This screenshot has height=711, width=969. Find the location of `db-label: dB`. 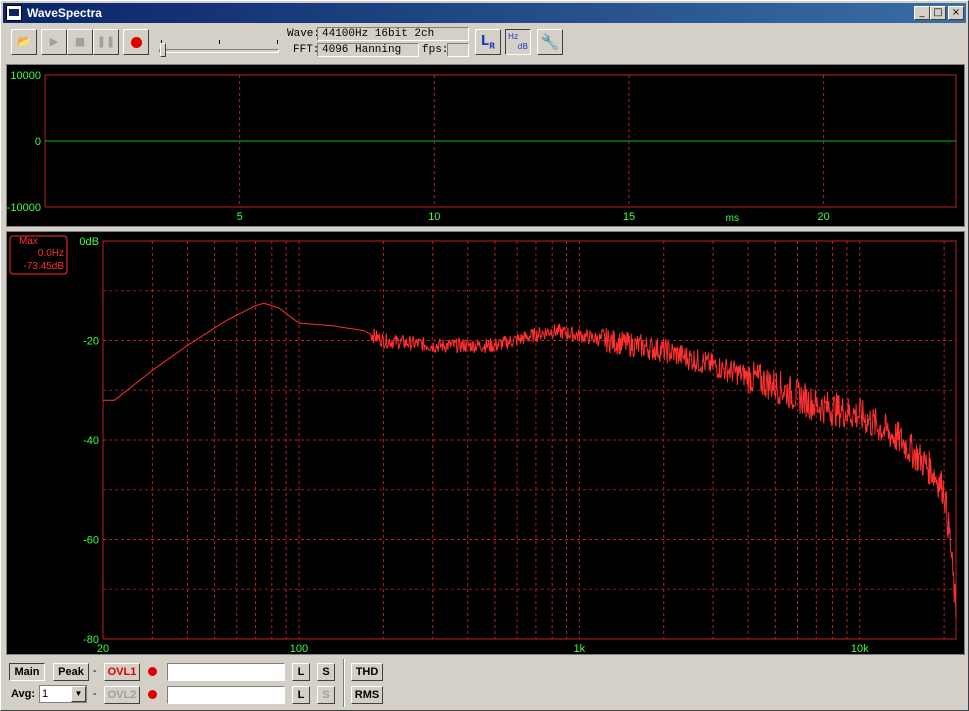

db-label: dB is located at coordinates (522, 46).